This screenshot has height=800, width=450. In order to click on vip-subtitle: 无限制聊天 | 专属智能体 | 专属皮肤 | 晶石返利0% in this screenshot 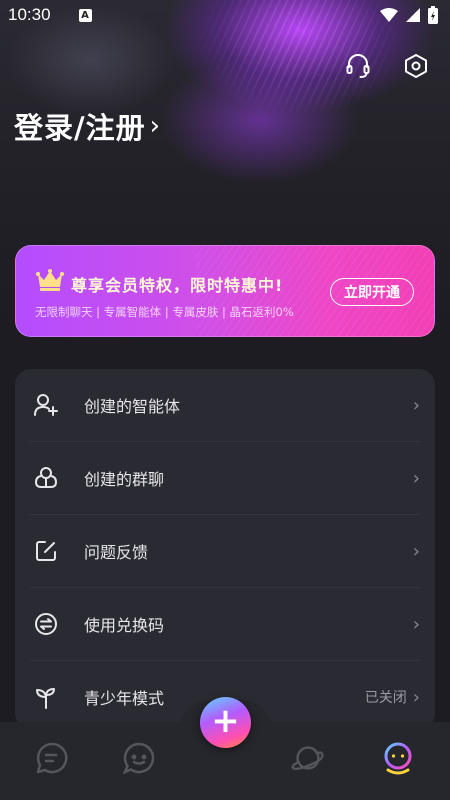, I will do `click(164, 312)`.